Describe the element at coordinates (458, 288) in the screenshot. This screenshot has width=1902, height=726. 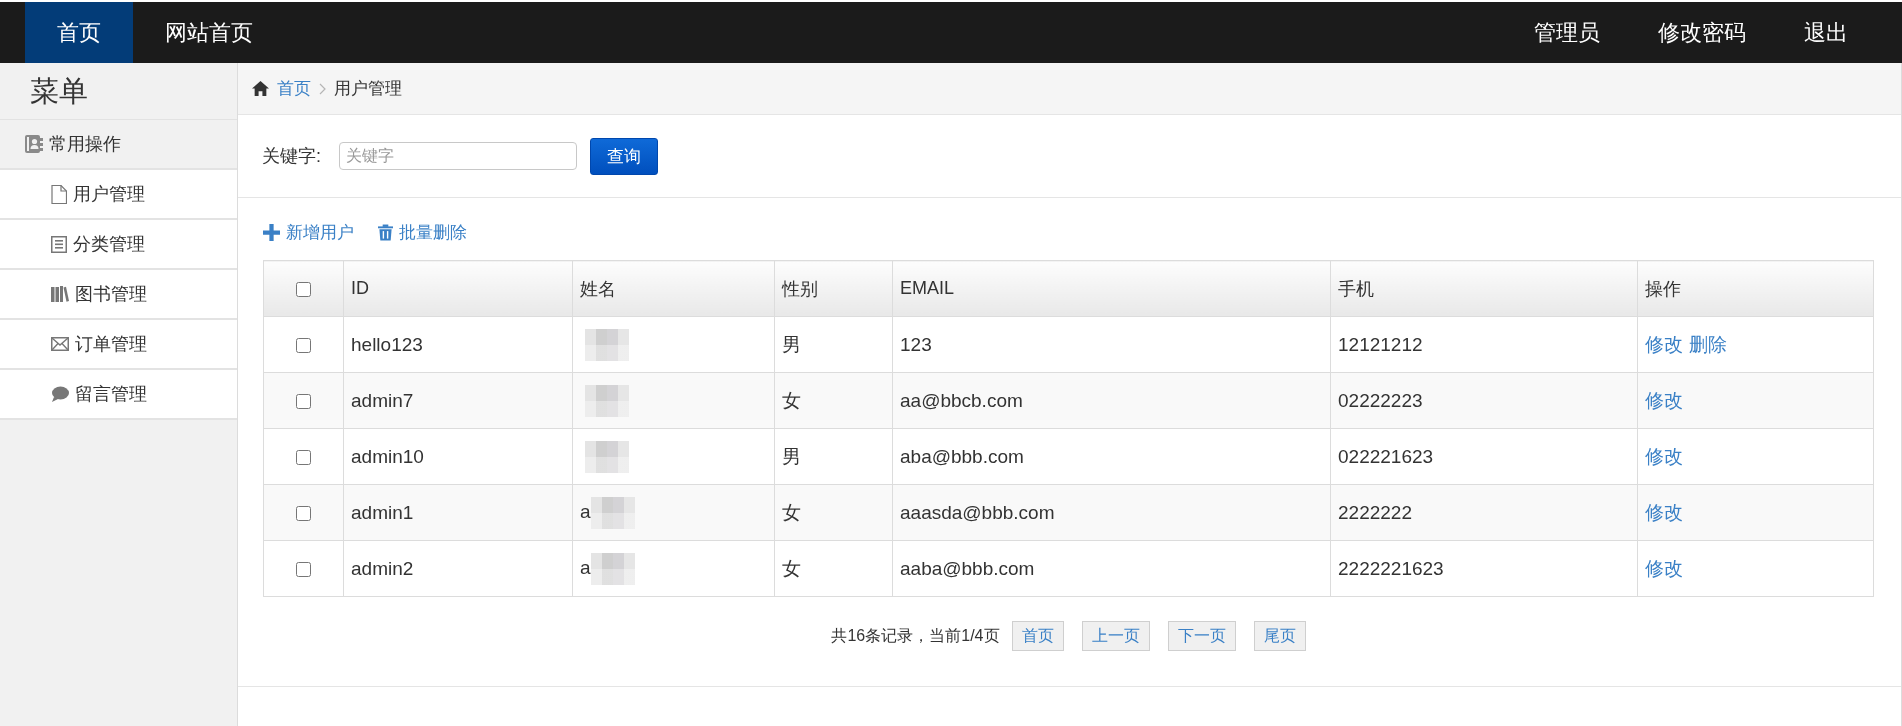
I see `column-header: ID` at that location.